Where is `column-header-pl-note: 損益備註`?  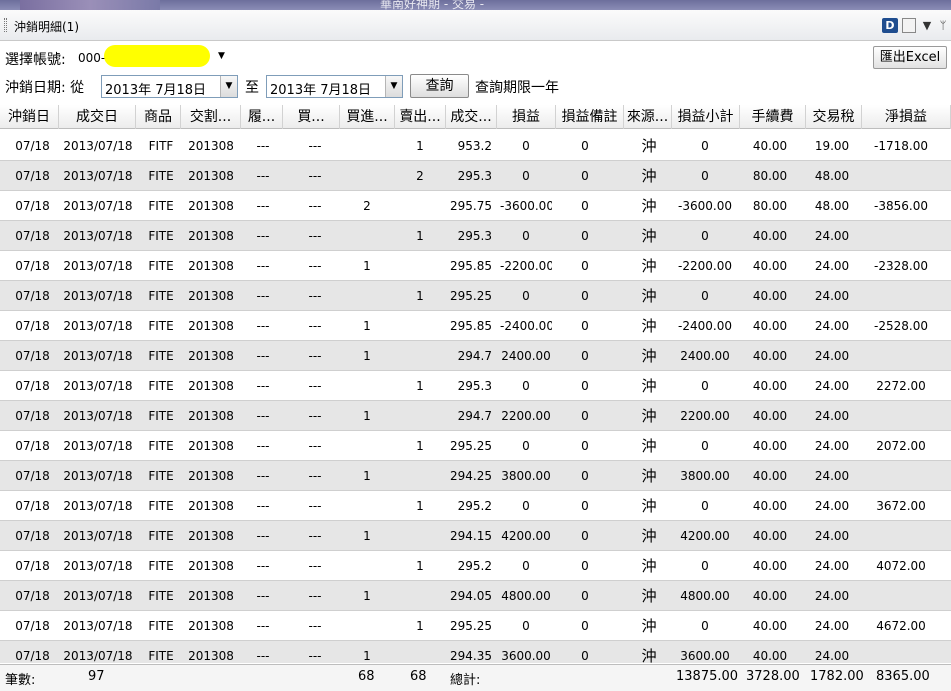
column-header-pl-note: 損益備註 is located at coordinates (590, 117).